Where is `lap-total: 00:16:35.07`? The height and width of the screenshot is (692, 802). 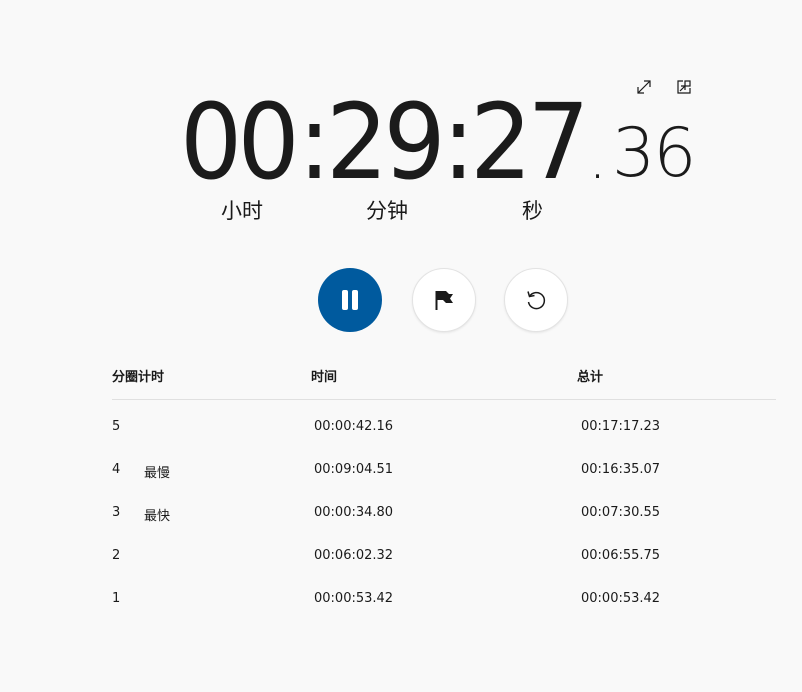 lap-total: 00:16:35.07 is located at coordinates (621, 469).